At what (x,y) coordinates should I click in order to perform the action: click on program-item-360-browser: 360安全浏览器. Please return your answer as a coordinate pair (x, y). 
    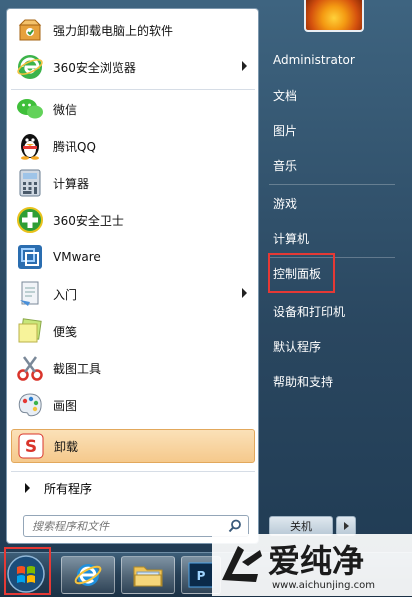
    Looking at the image, I should click on (133, 67).